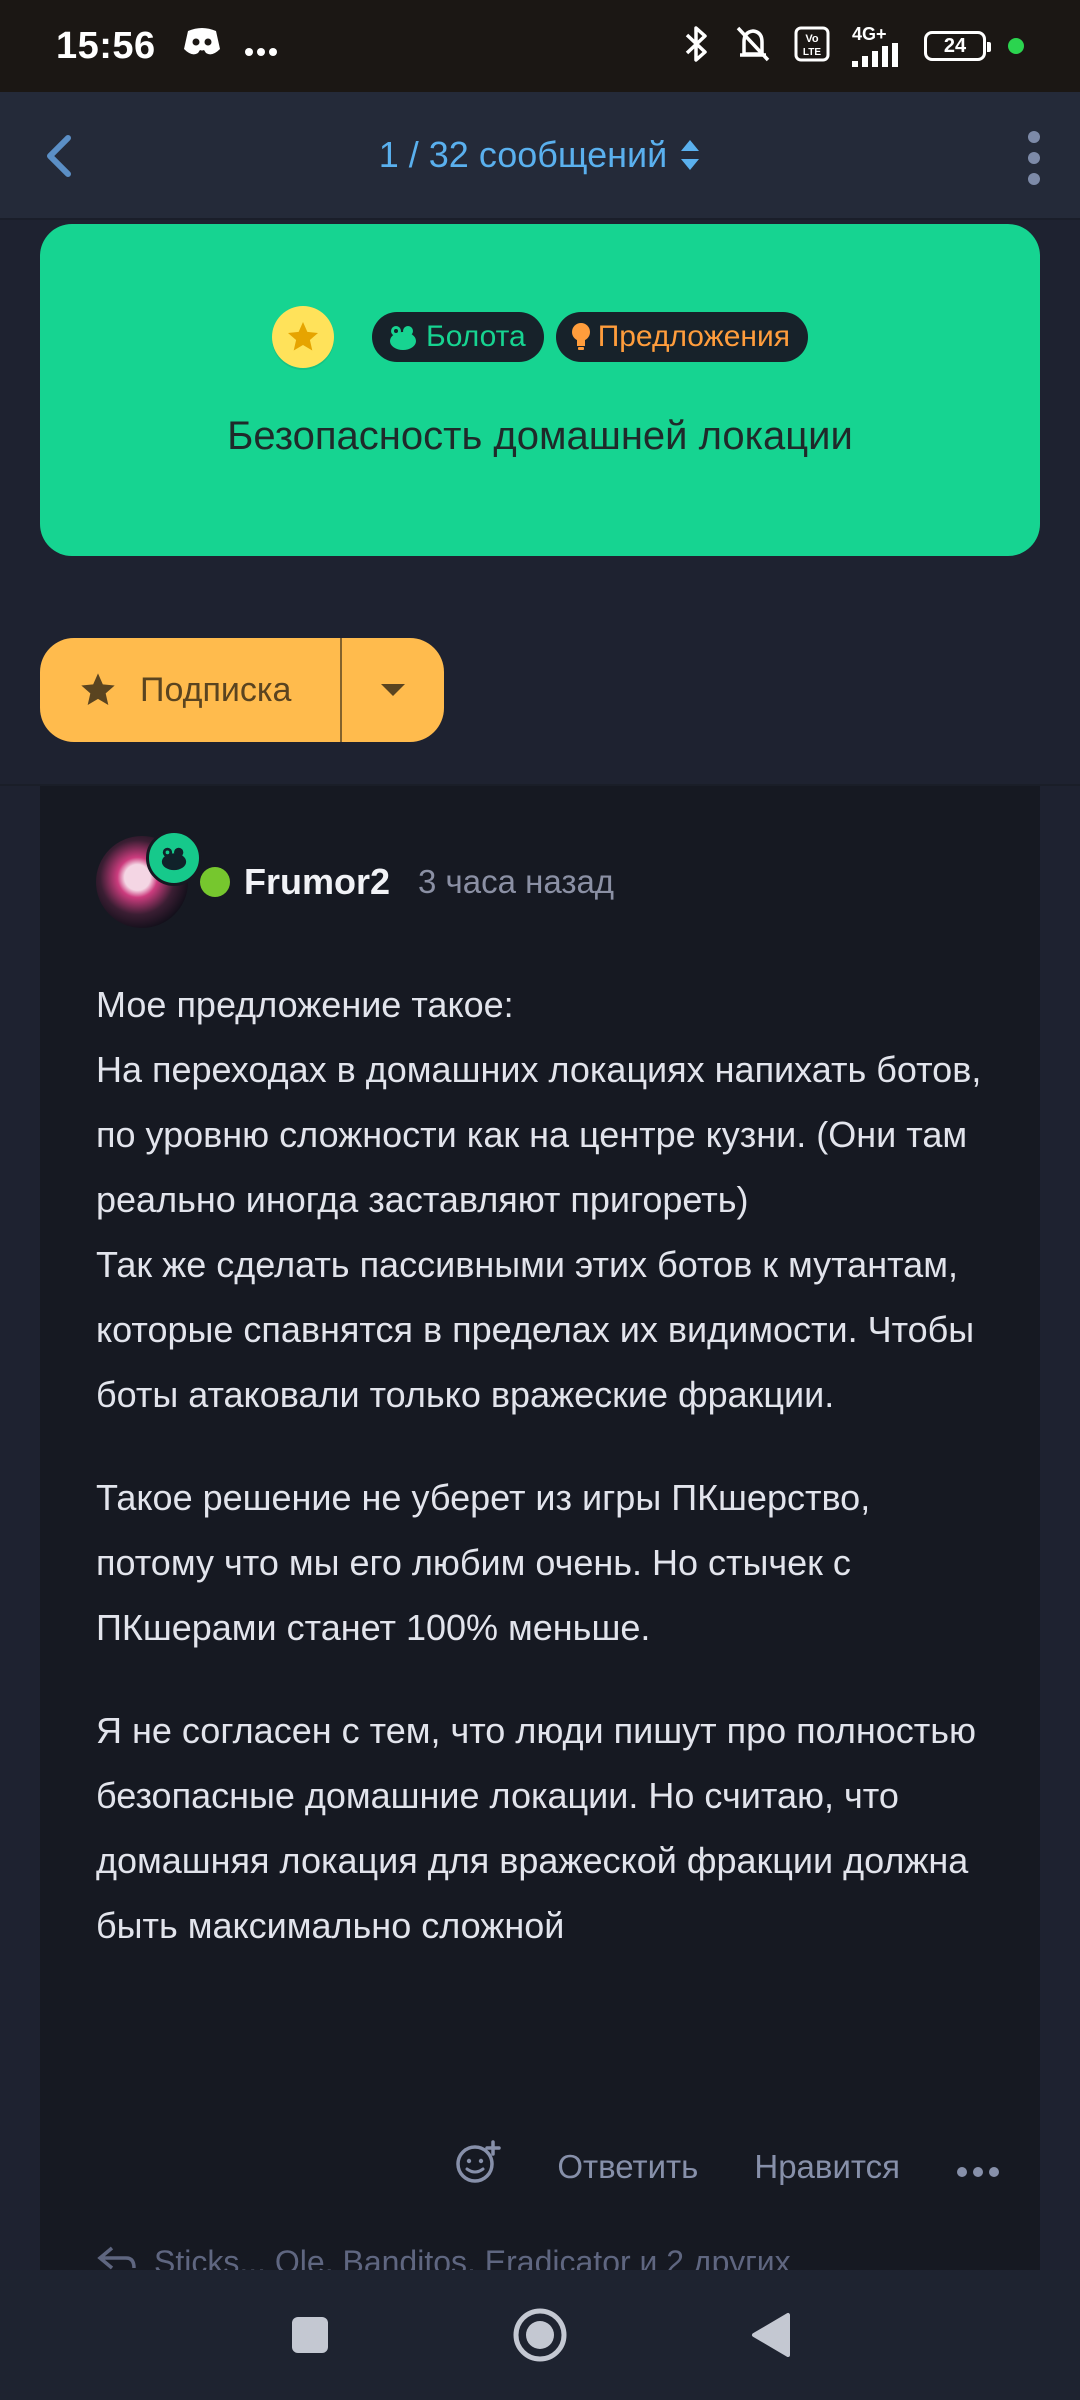 Image resolution: width=1080 pixels, height=2400 pixels. Describe the element at coordinates (580, 336) in the screenshot. I see `lightbulb-icon` at that location.